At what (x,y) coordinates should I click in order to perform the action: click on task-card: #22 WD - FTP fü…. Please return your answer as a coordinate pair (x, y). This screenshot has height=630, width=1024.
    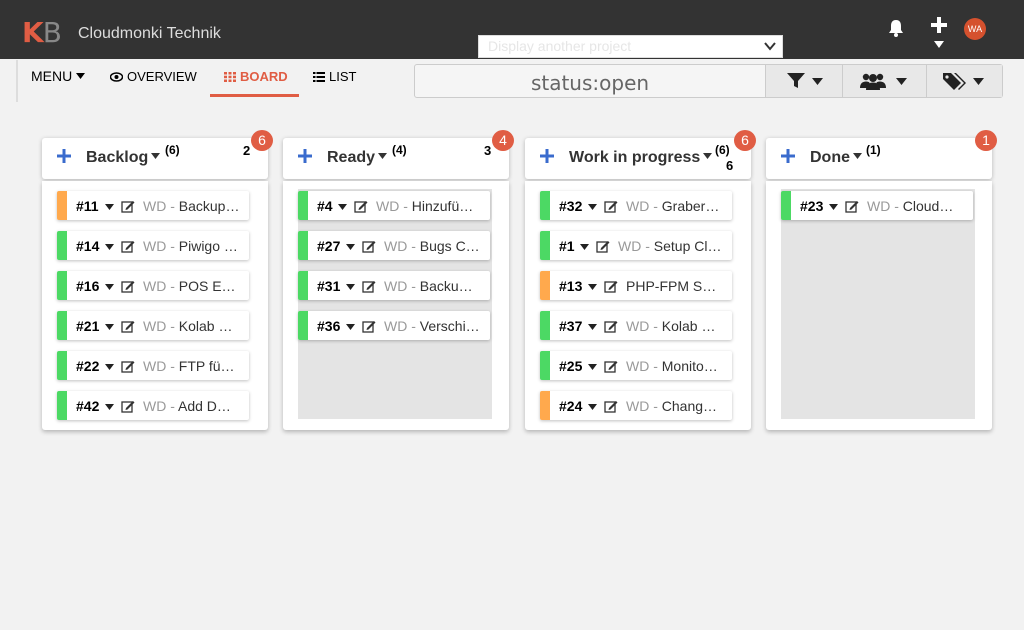
    Looking at the image, I should click on (153, 365).